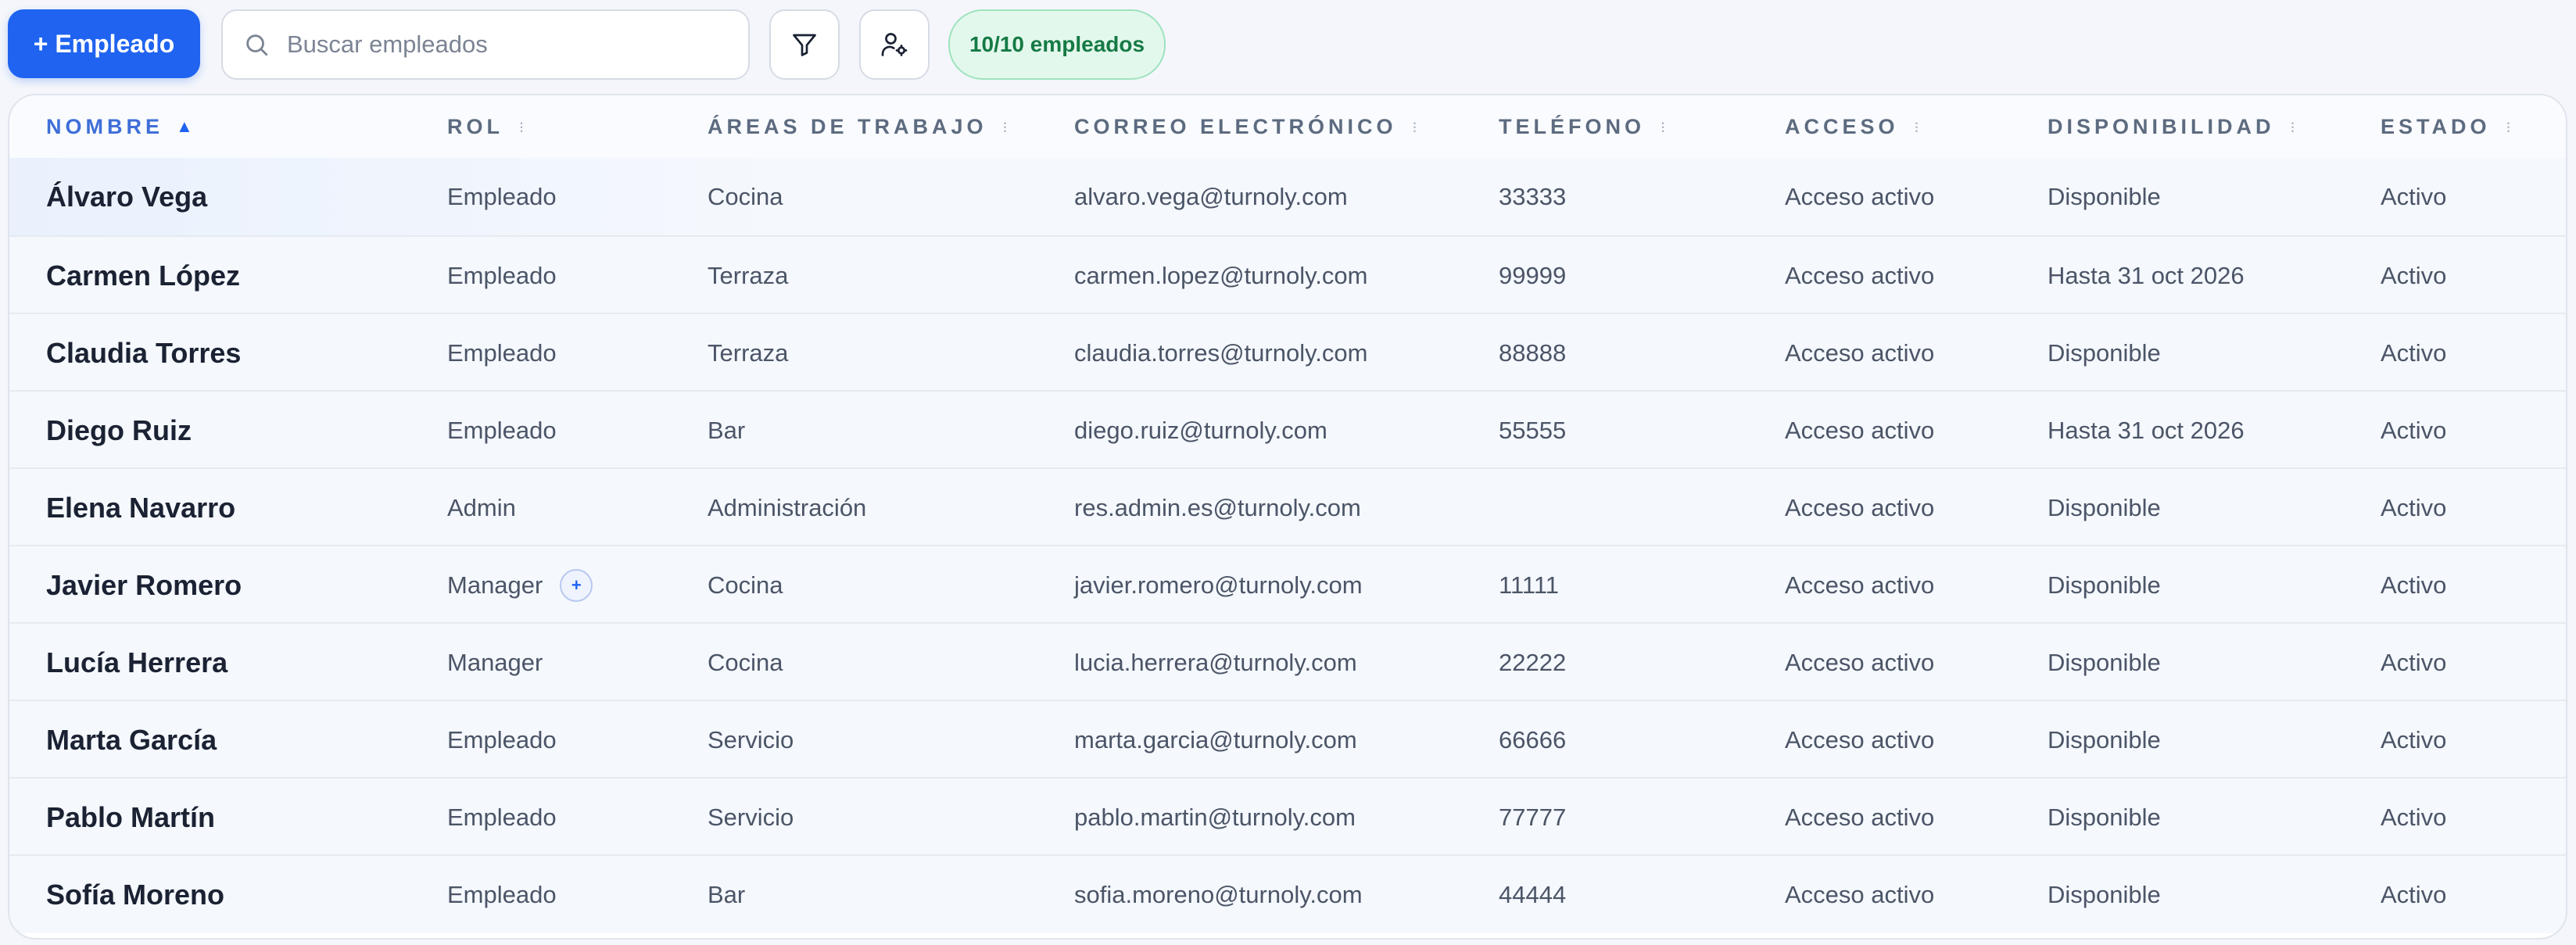 The width and height of the screenshot is (2576, 945). I want to click on column-header-areas: ÁREAS DE TRABAJO ⋮, so click(859, 126).